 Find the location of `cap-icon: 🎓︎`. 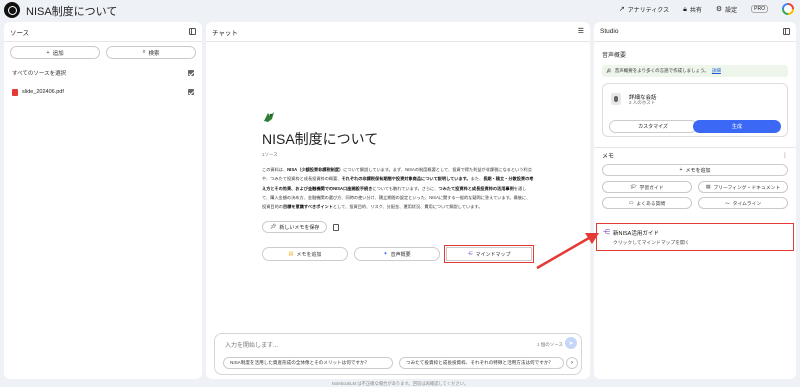

cap-icon: 🎓︎ is located at coordinates (633, 187).